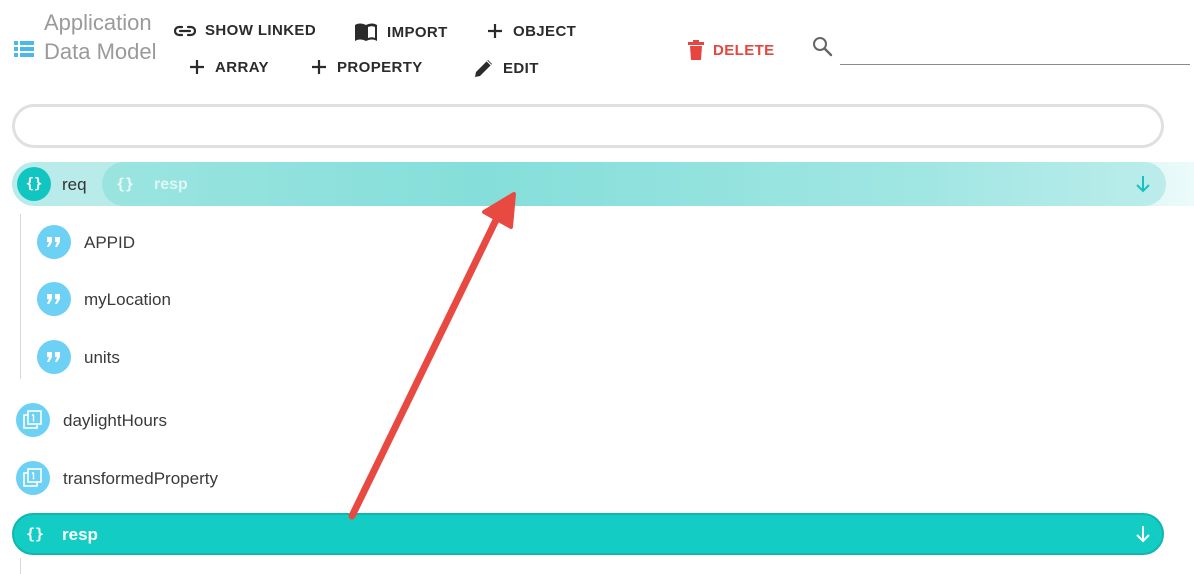  I want to click on book-icon, so click(366, 32).